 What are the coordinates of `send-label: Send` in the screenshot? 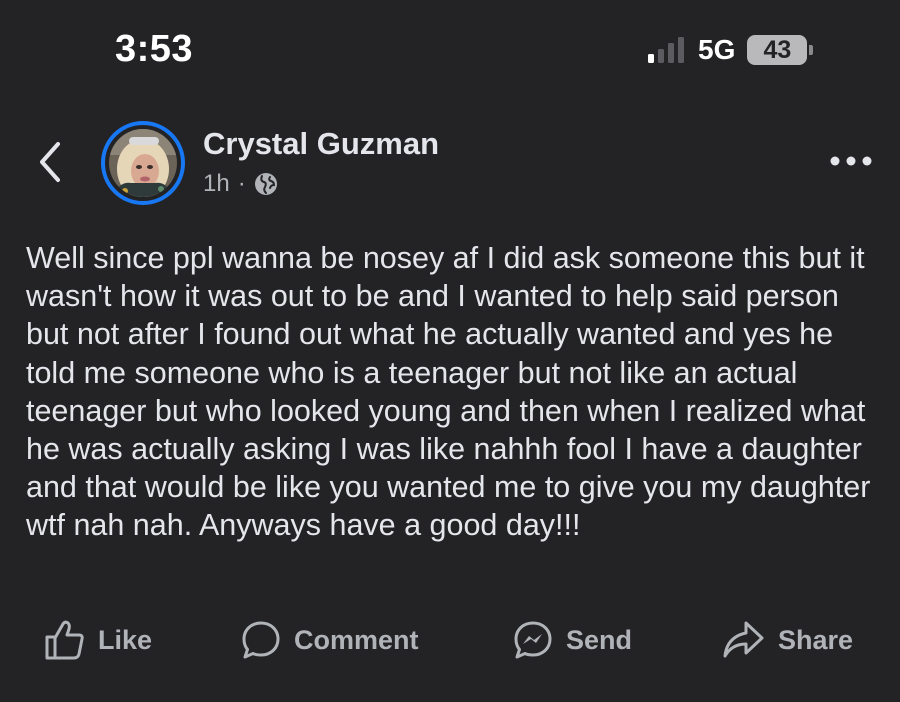 It's located at (599, 639).